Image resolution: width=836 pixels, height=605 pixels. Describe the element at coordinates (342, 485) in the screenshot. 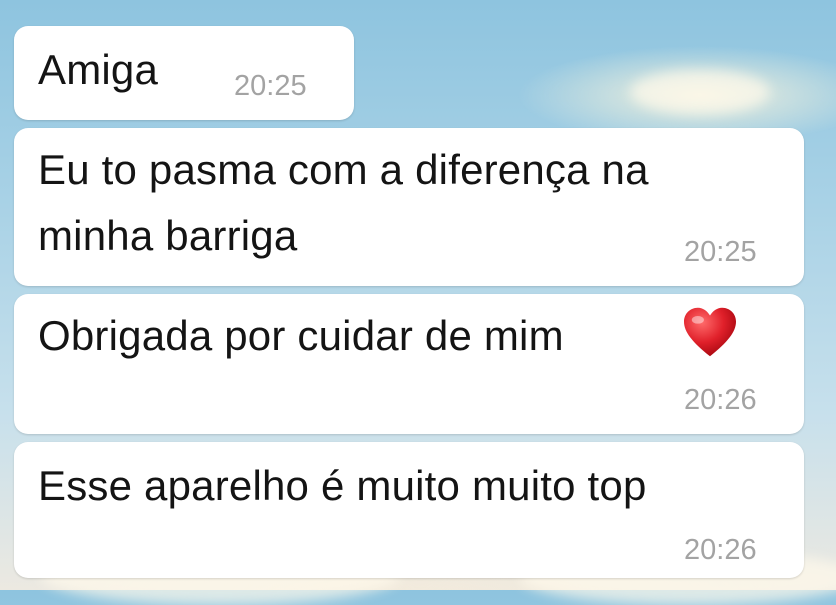

I see `message-text: Esse aparelho é muito muito top` at that location.